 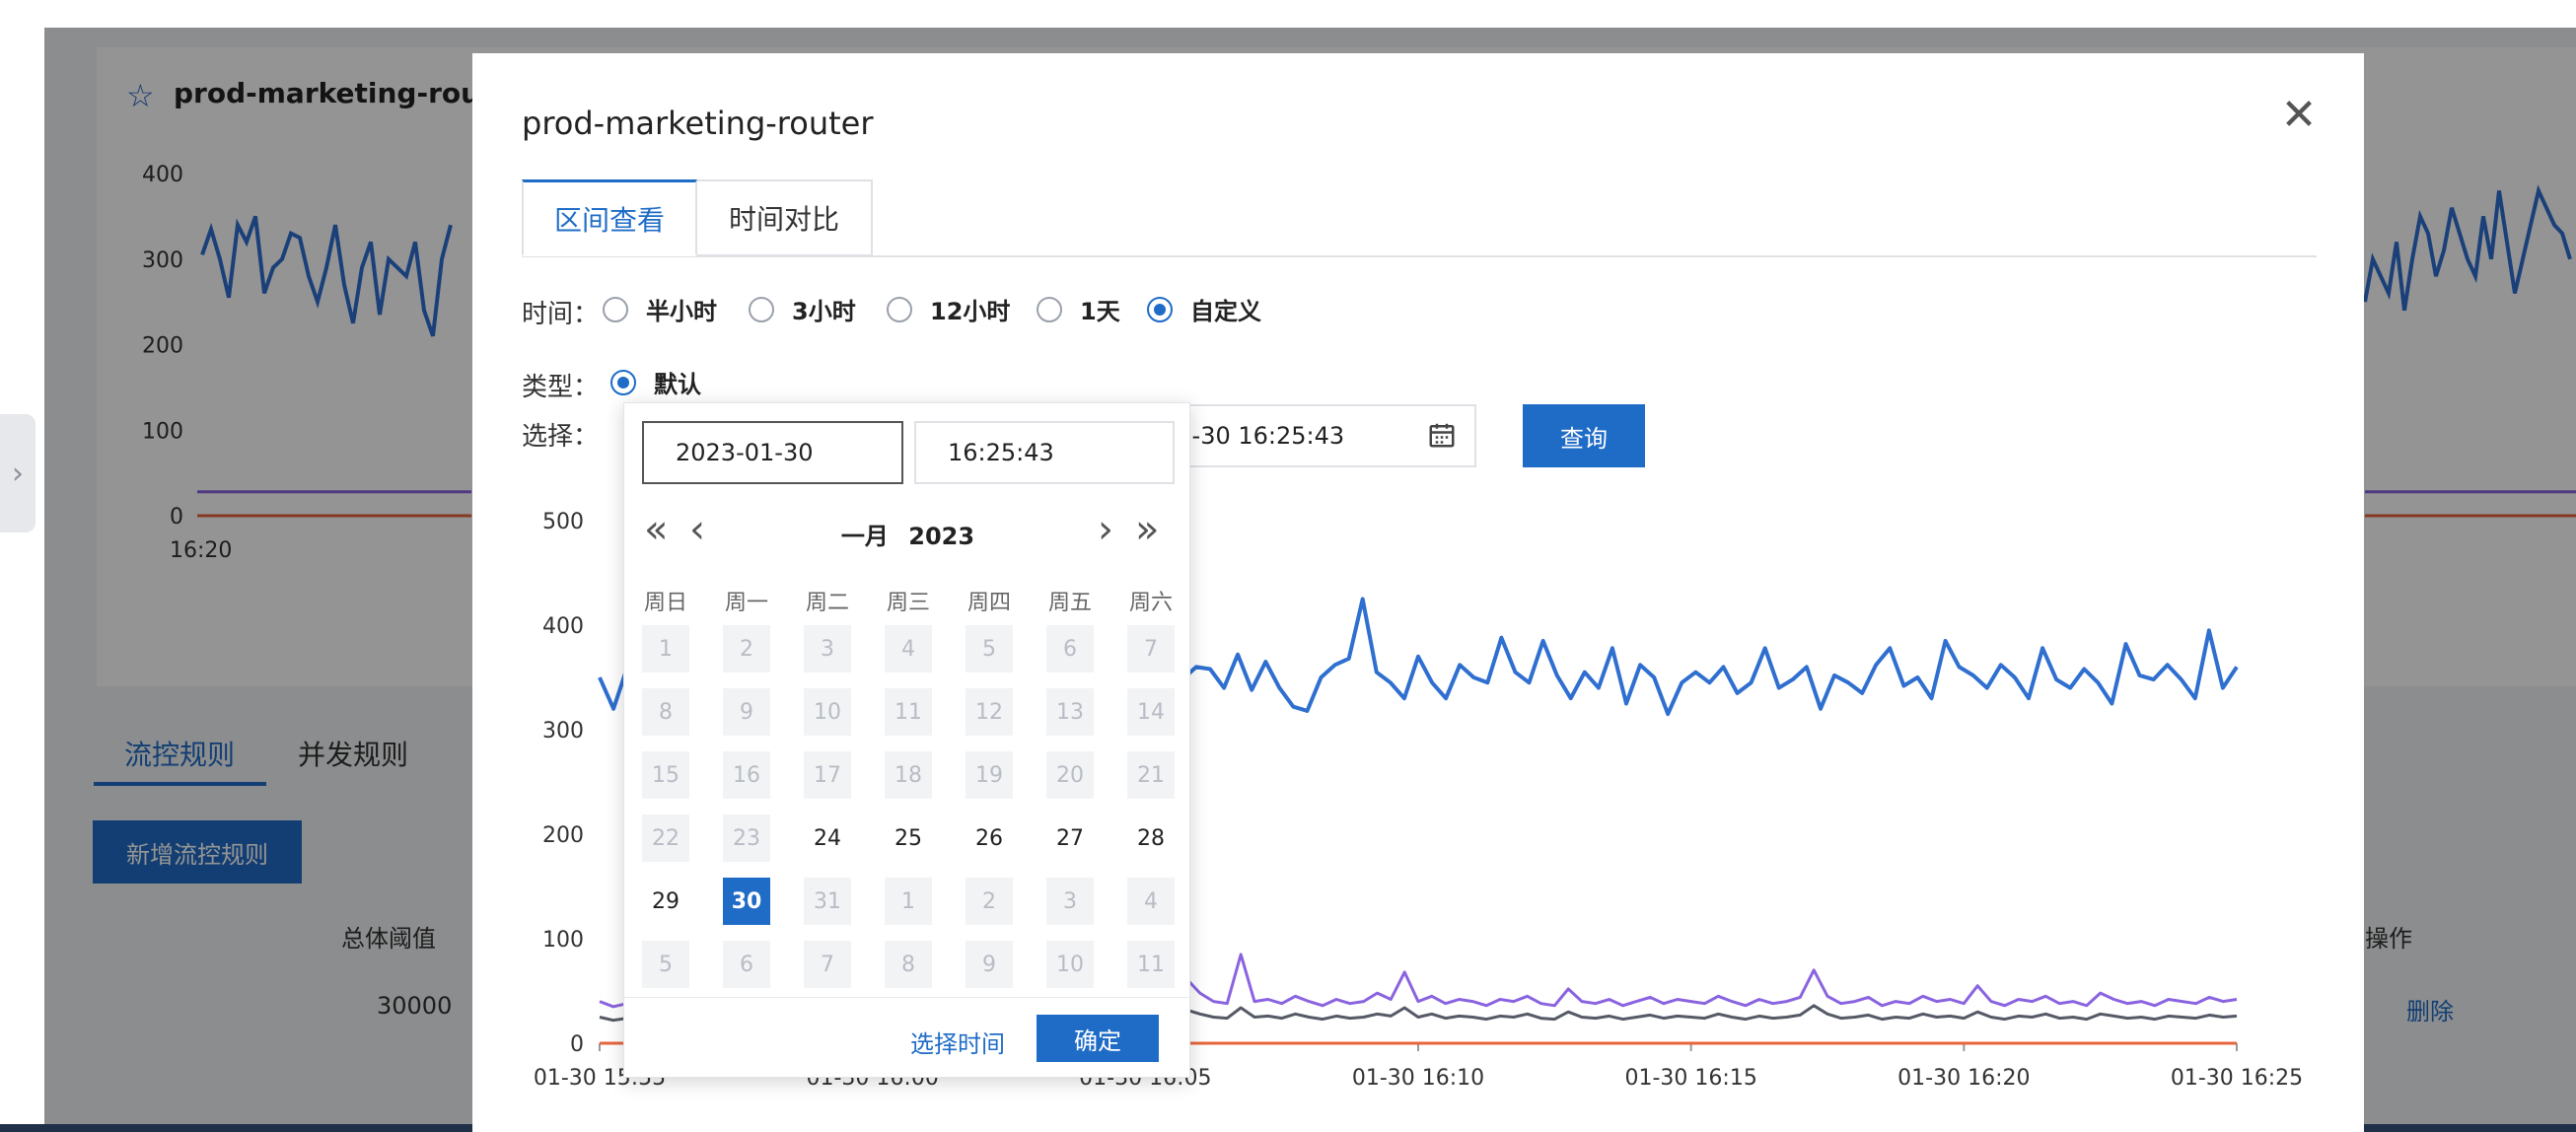 I want to click on y-tick-label: 100, so click(x=563, y=940).